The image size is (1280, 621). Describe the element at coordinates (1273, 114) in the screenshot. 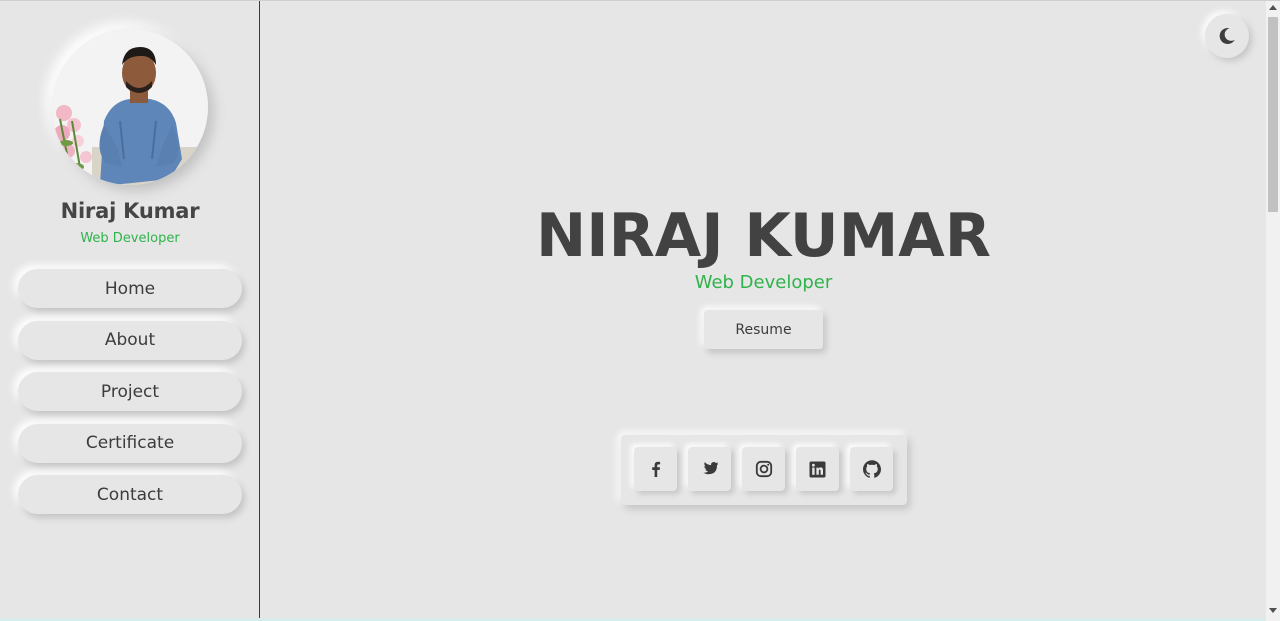

I see `scrollbar-thumb` at that location.